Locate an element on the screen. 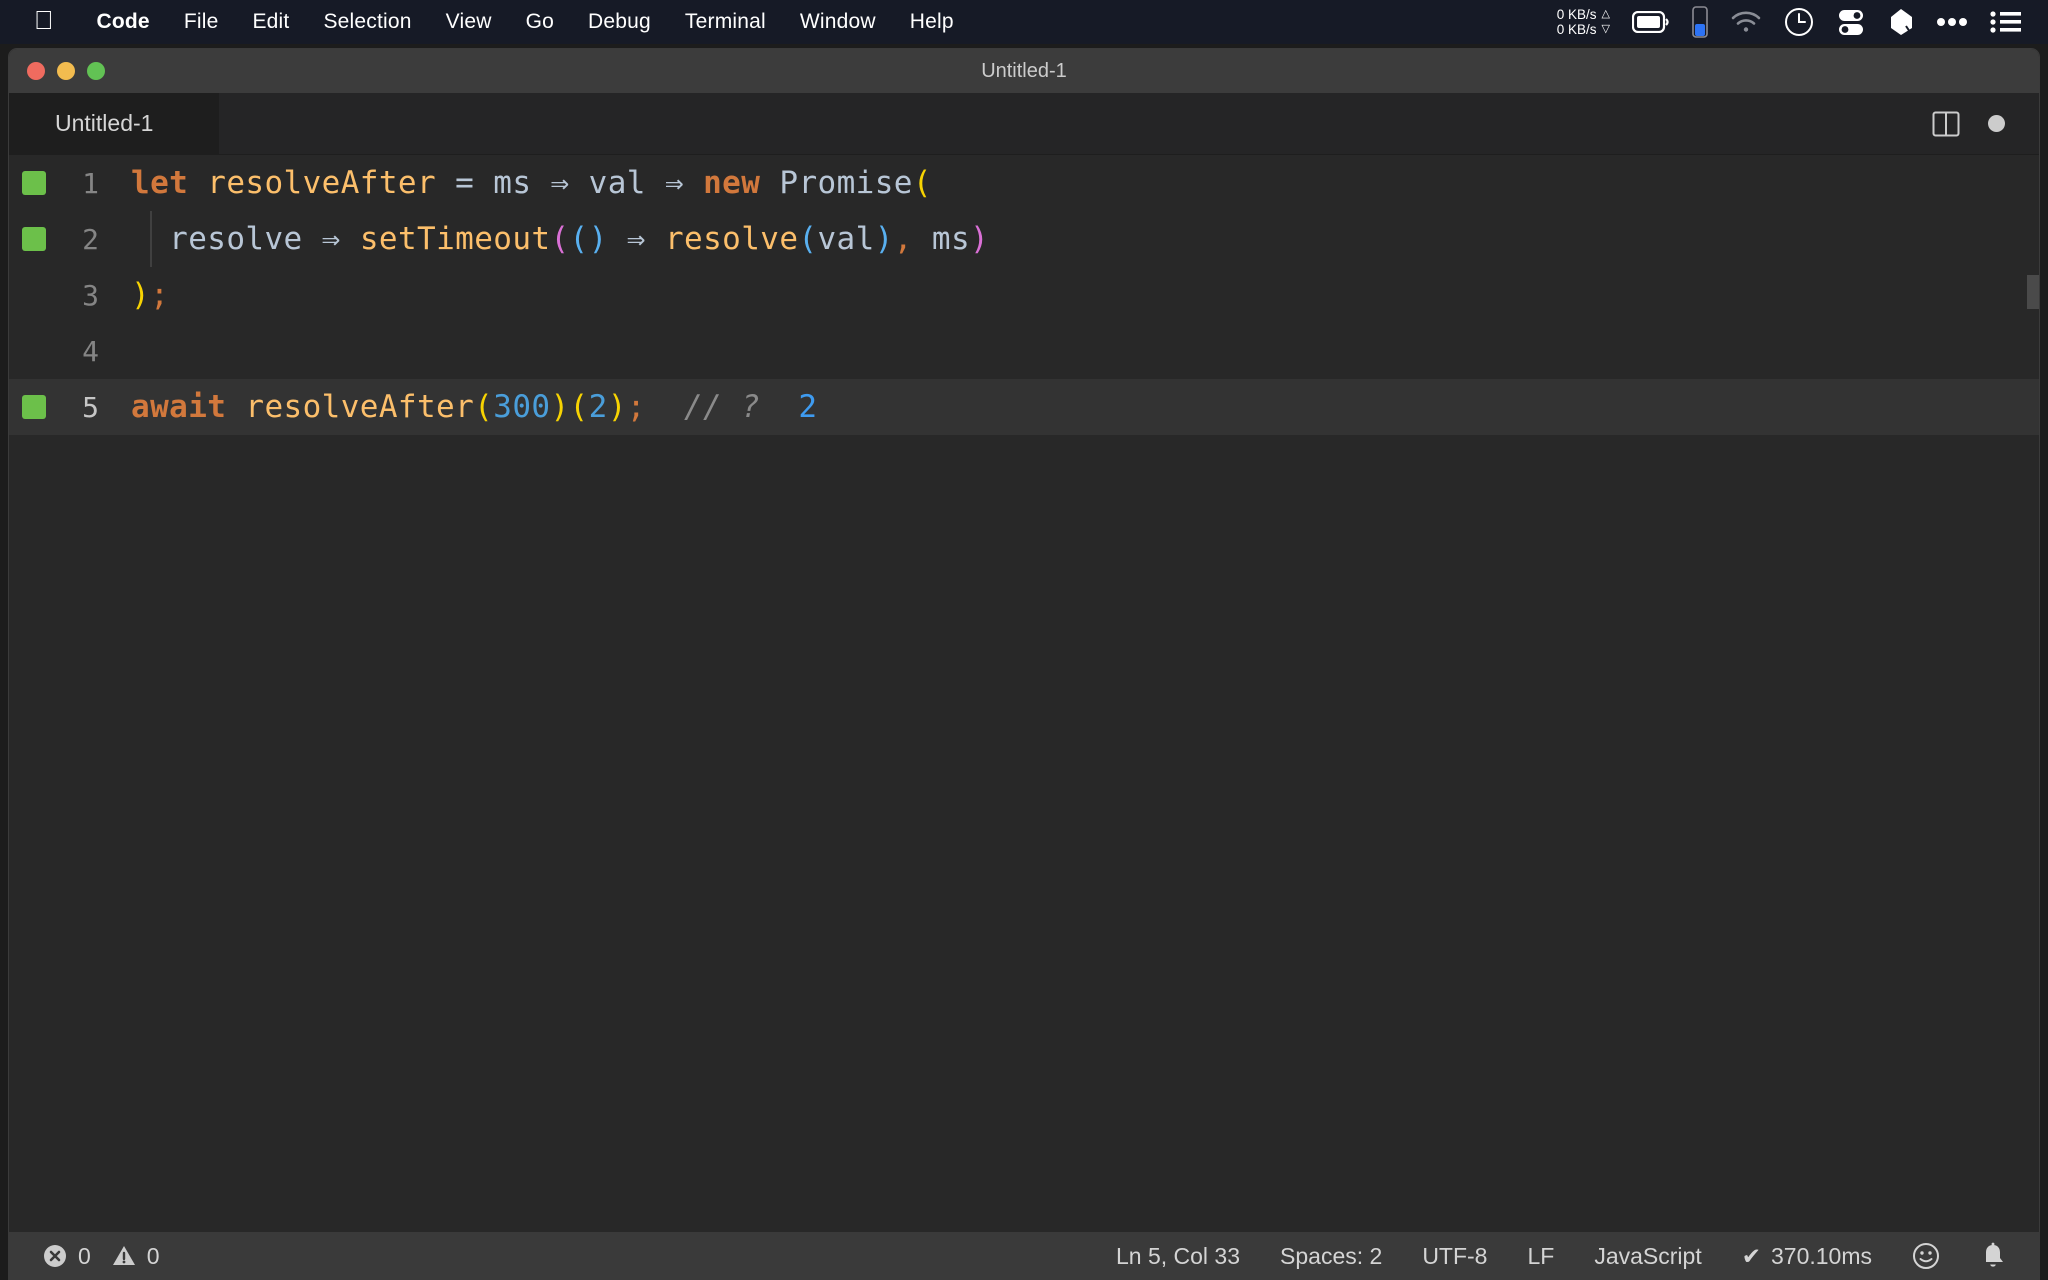 The width and height of the screenshot is (2048, 1280). network-speed-indicator: 0 KB/s 0 KB/s △ ▽ is located at coordinates (1583, 22).